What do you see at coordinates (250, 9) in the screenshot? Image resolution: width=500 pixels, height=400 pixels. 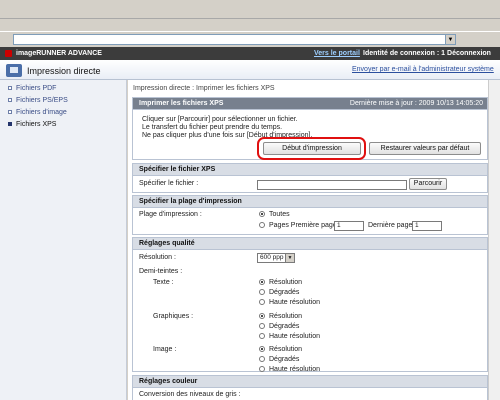 I see `browser-toolbar` at bounding box center [250, 9].